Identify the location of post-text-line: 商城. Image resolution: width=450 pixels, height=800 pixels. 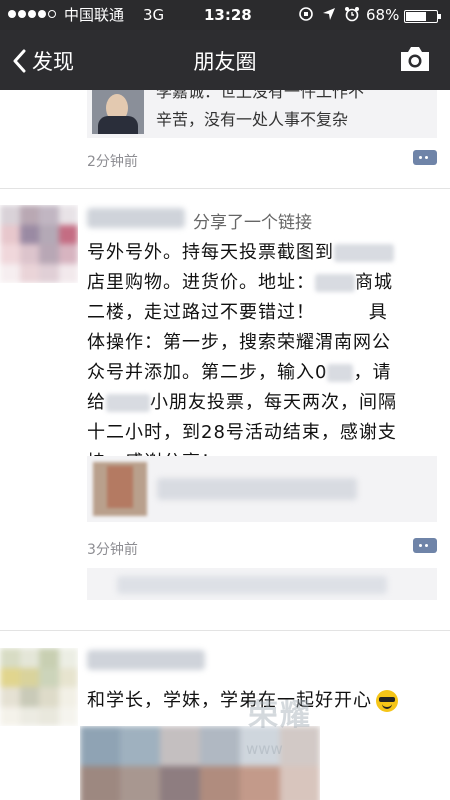
(374, 282).